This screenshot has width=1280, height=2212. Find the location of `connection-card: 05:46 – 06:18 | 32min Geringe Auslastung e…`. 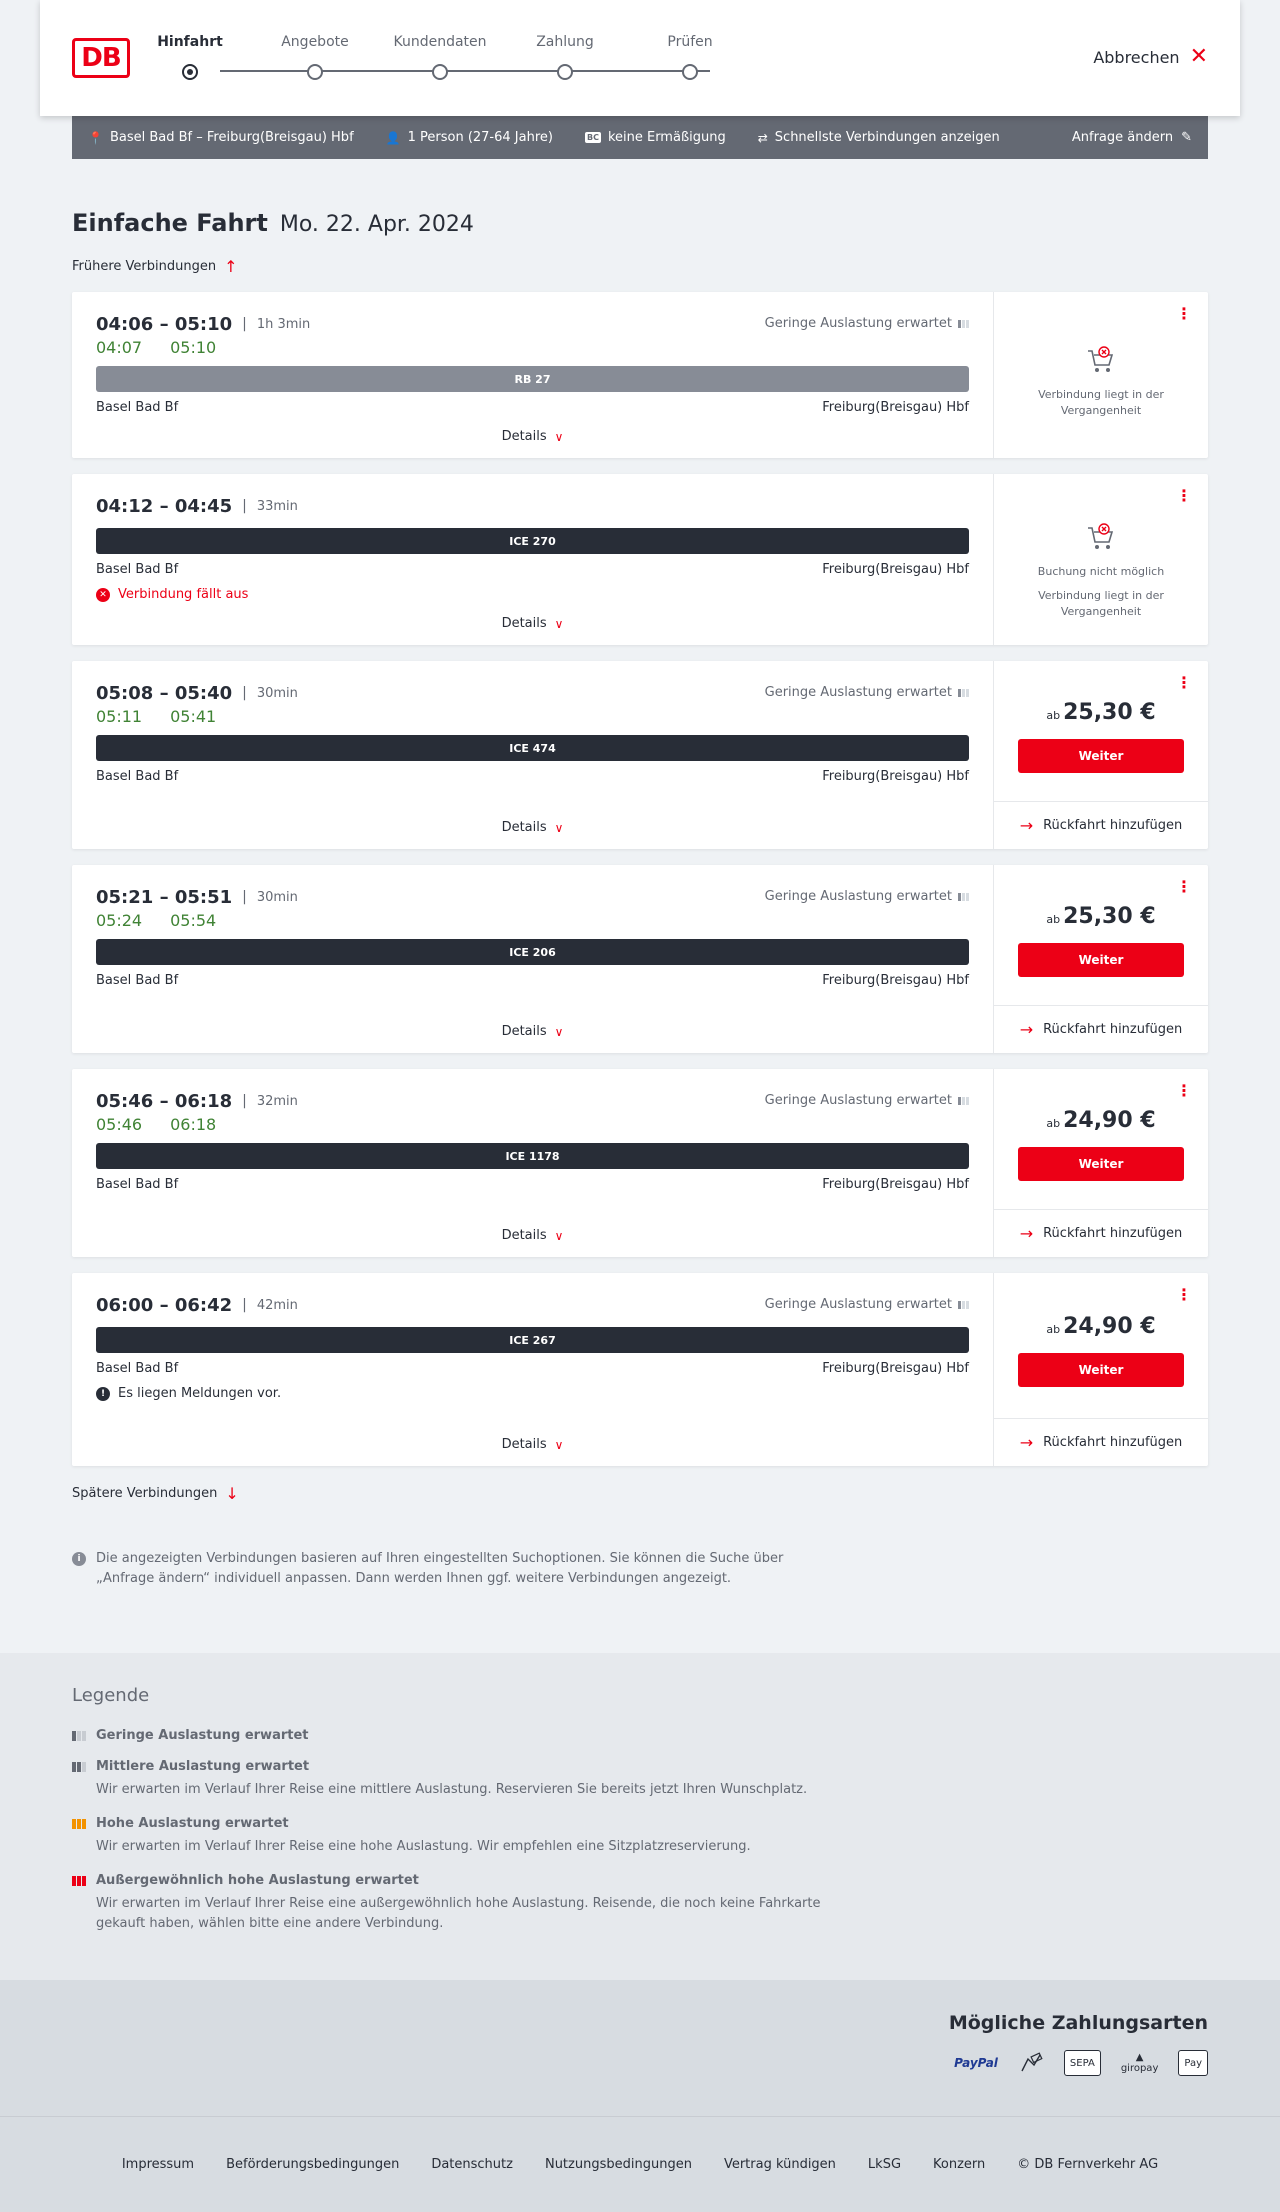

connection-card: 05:46 – 06:18 | 32min Geringe Auslastung e… is located at coordinates (640, 1163).